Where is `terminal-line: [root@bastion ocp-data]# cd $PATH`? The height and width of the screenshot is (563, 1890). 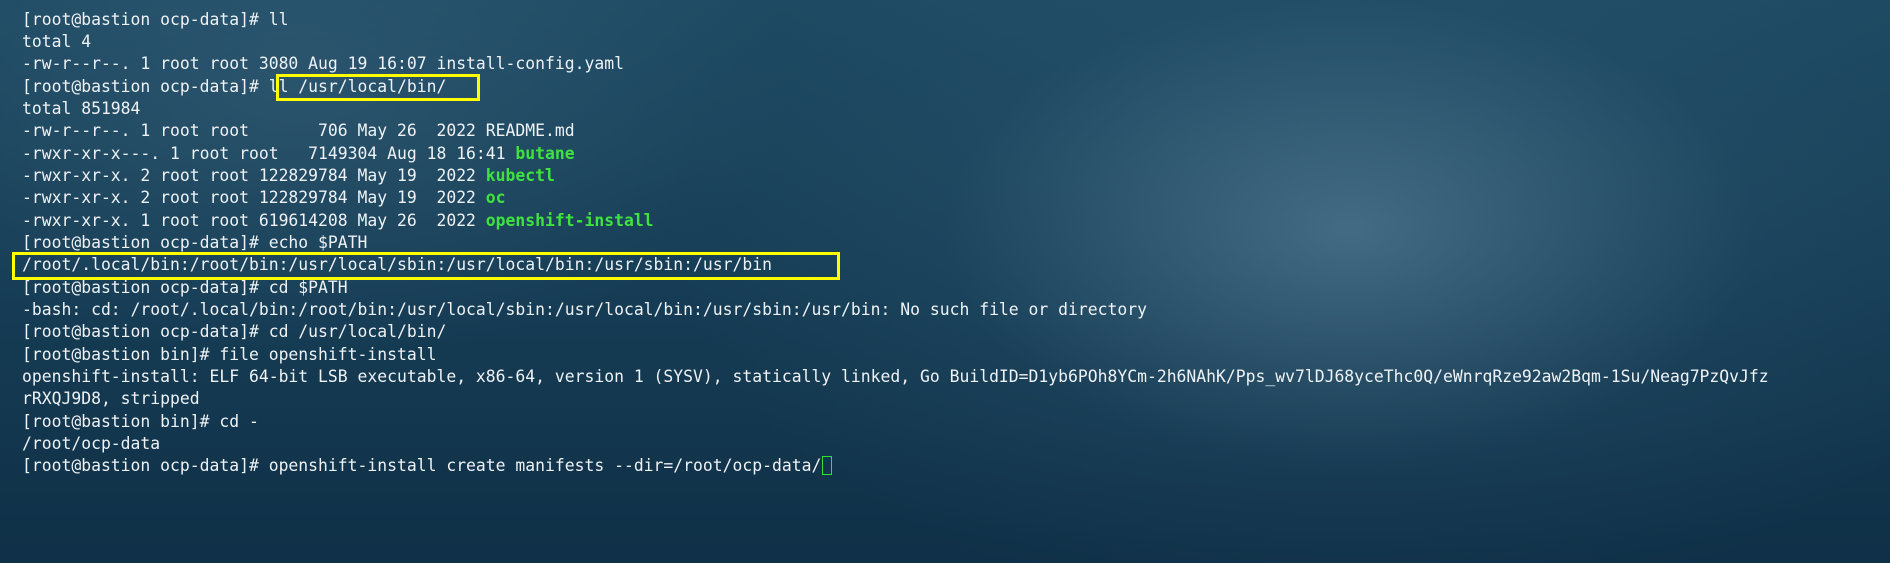
terminal-line: [root@bastion ocp-data]# cd $PATH is located at coordinates (185, 287).